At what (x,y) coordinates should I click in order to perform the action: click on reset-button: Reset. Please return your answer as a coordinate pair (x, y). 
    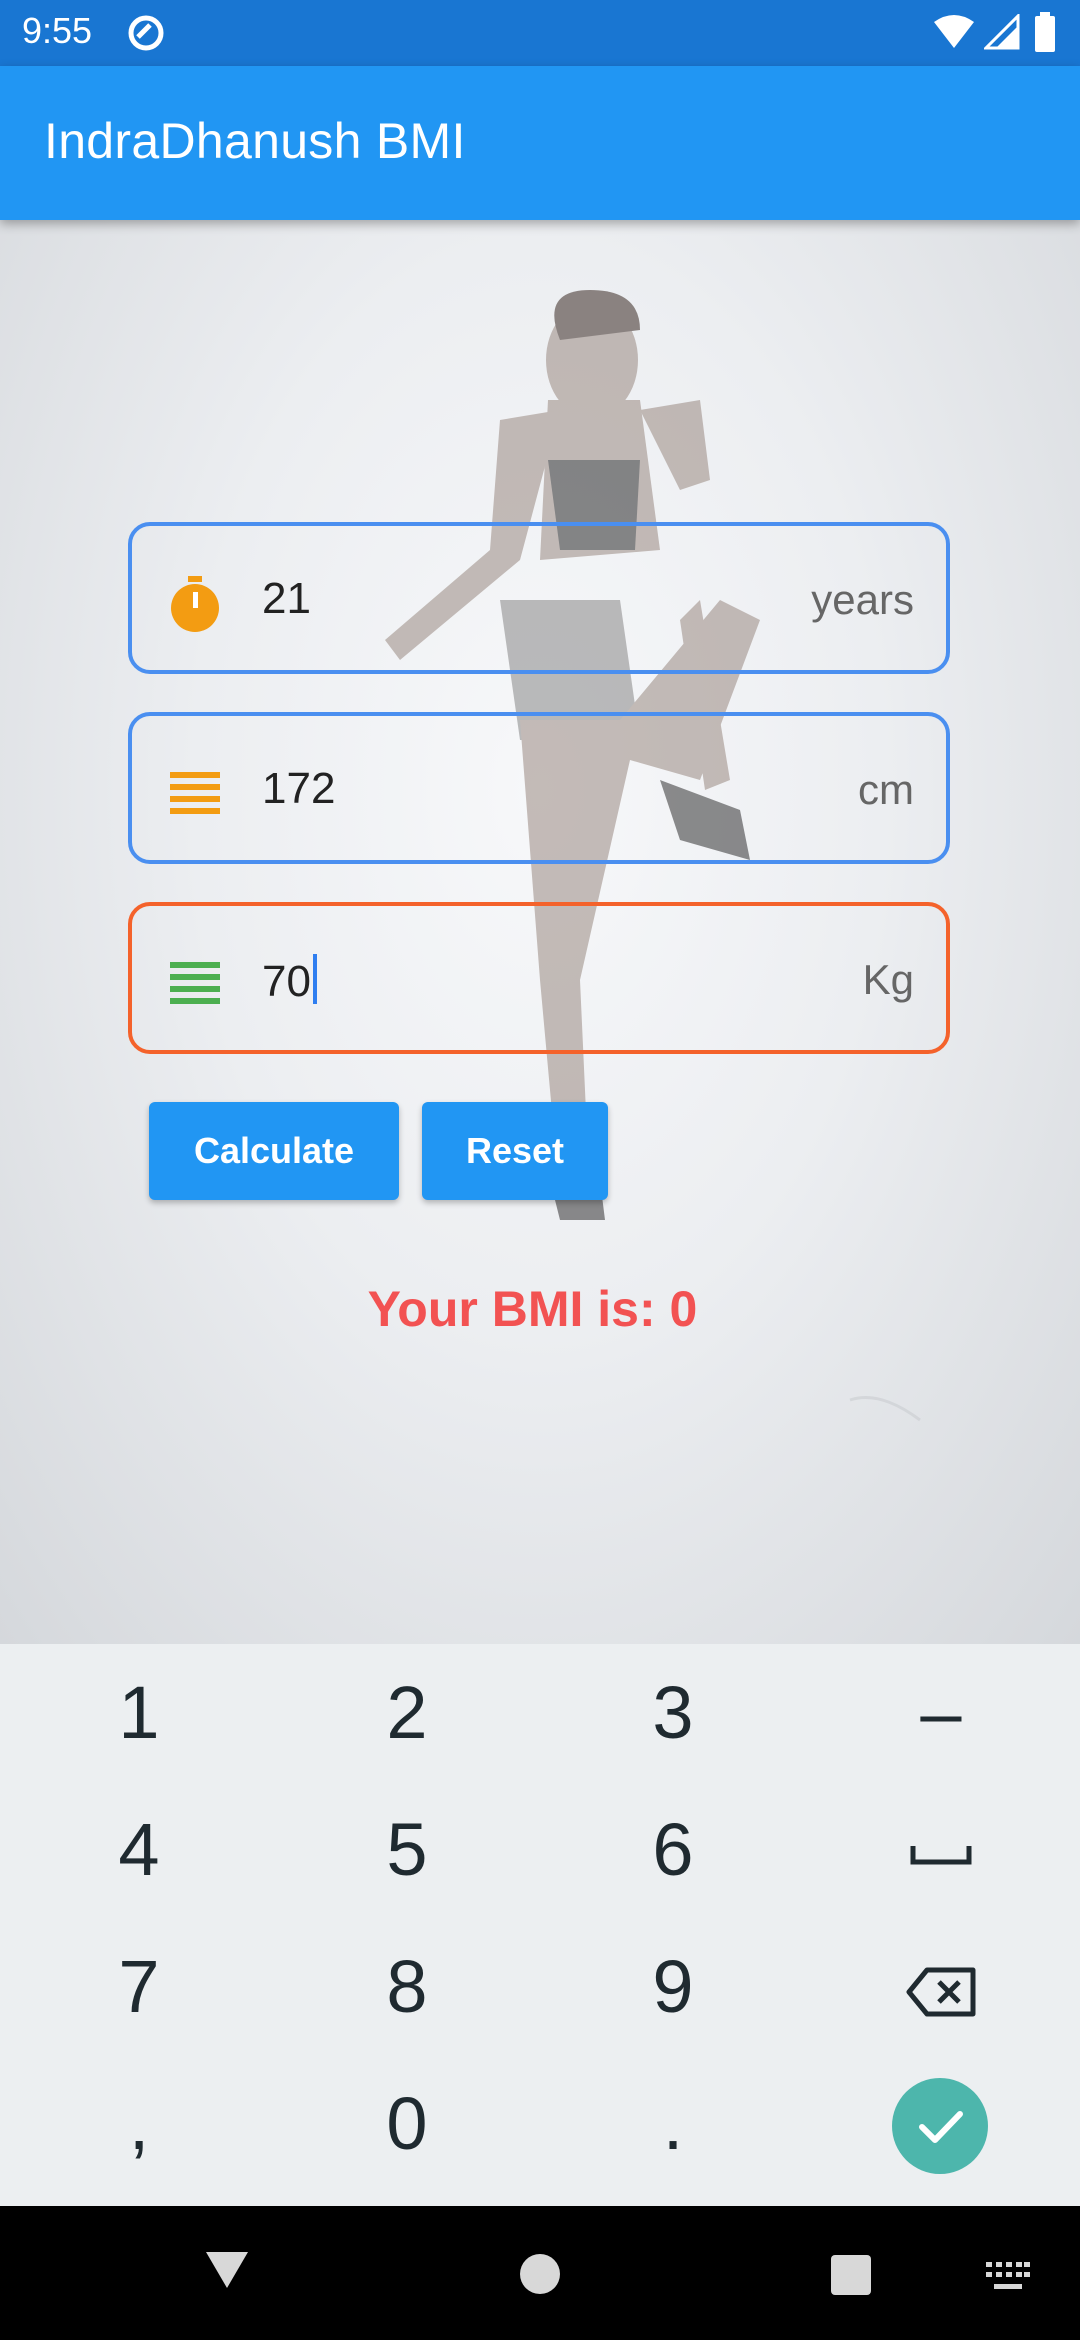
    Looking at the image, I should click on (515, 1151).